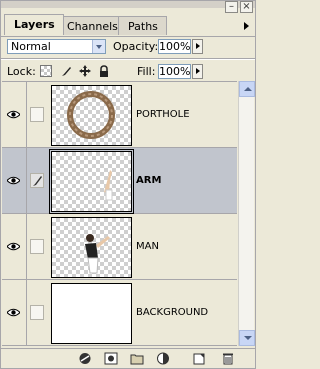 This screenshot has height=369, width=320. What do you see at coordinates (128, 358) in the screenshot?
I see `layers-toolbar` at bounding box center [128, 358].